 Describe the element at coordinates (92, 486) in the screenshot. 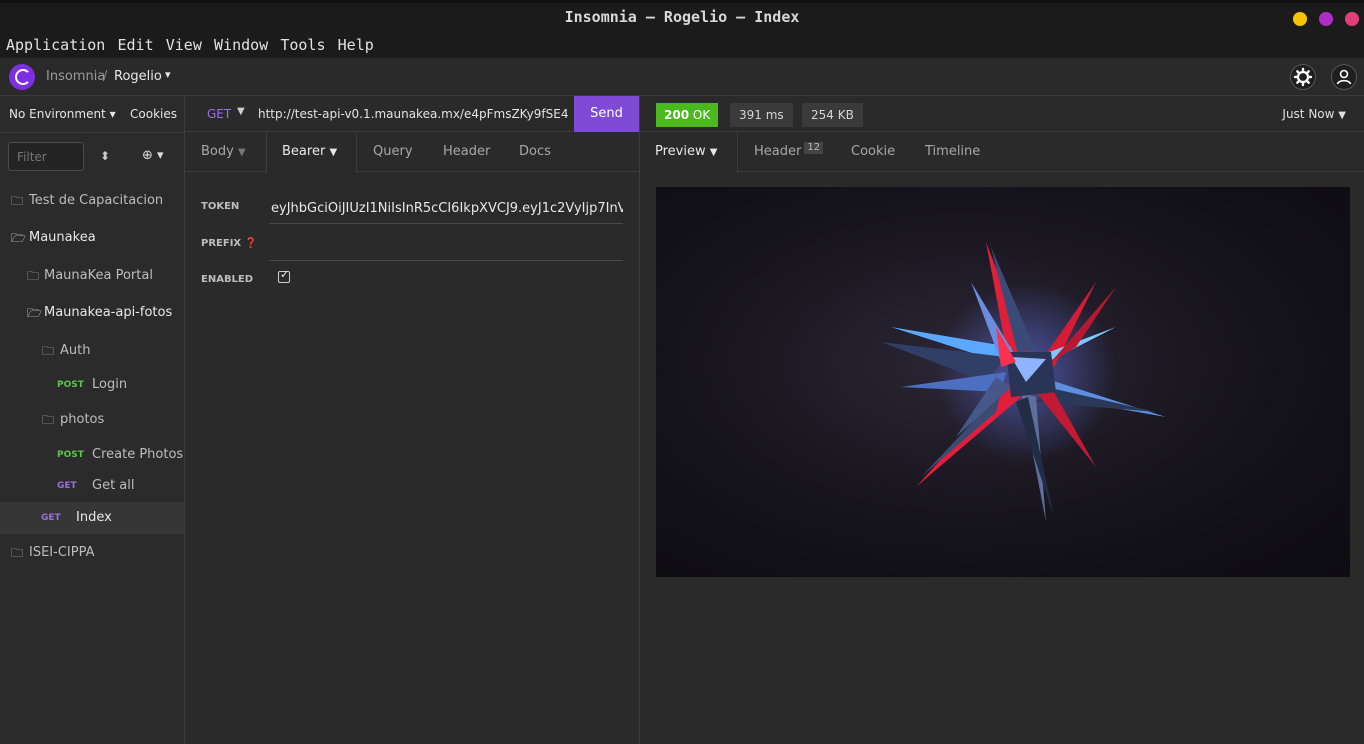

I see `request-get-all: GET Get all` at that location.